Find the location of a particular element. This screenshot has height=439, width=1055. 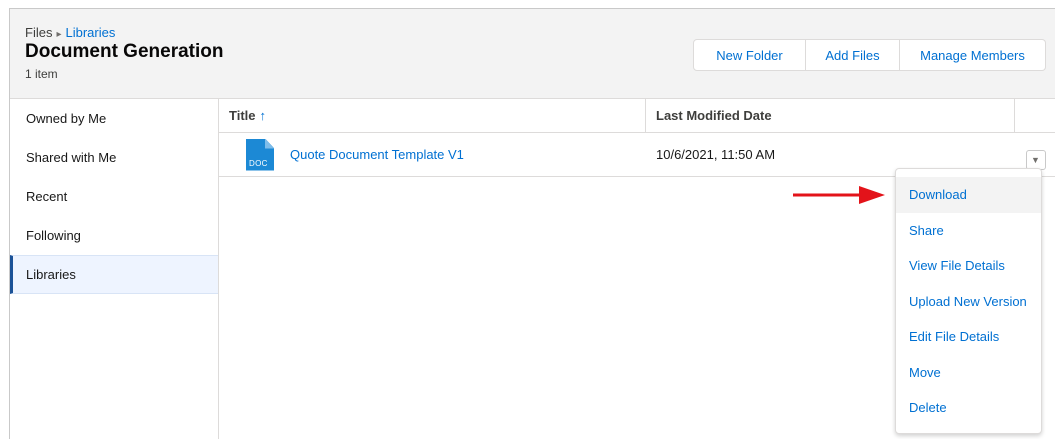

menu-item-view-file-details: View File Details is located at coordinates (968, 266).